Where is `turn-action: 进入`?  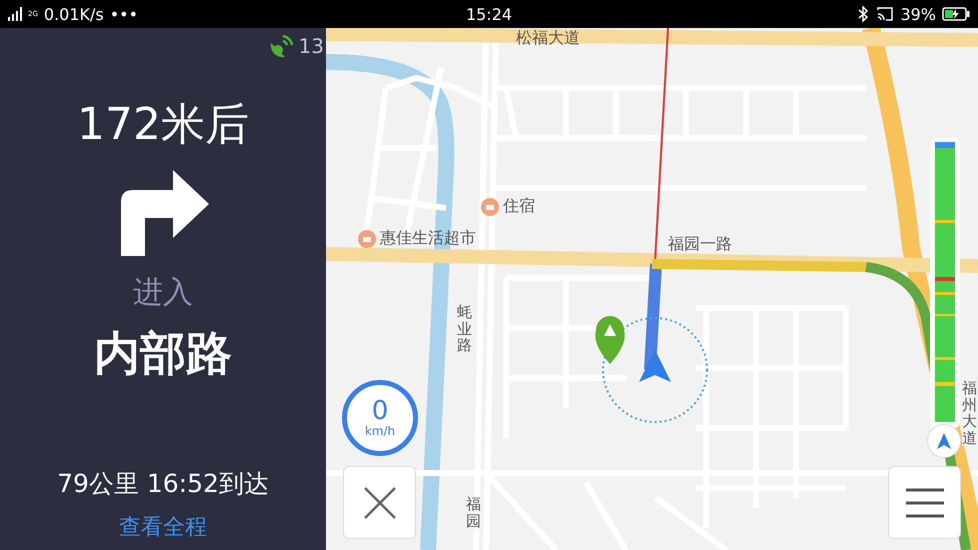 turn-action: 进入 is located at coordinates (163, 293).